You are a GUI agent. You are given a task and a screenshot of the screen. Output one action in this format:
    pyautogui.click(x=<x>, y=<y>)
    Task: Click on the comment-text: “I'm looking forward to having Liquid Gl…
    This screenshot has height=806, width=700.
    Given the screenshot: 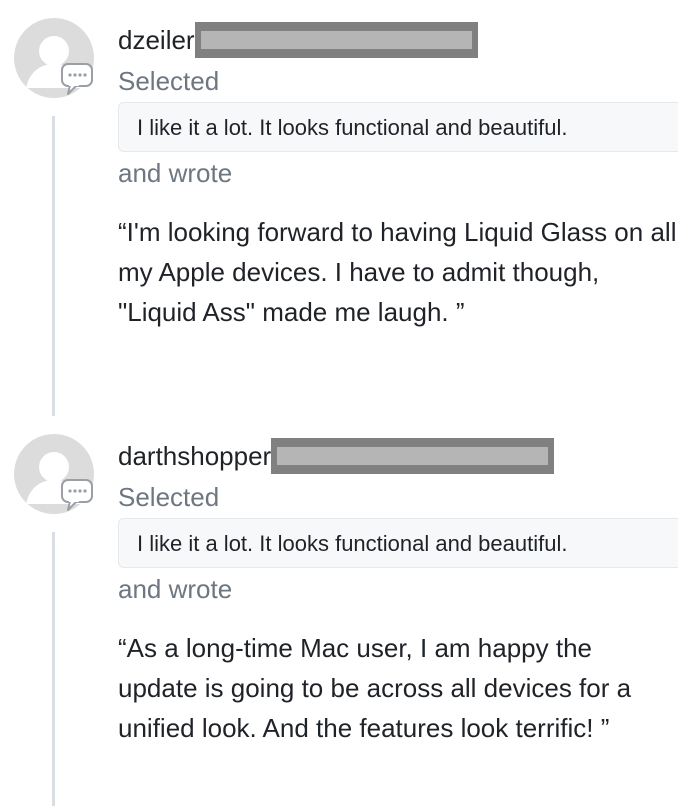 What is the action you would take?
    pyautogui.click(x=397, y=272)
    